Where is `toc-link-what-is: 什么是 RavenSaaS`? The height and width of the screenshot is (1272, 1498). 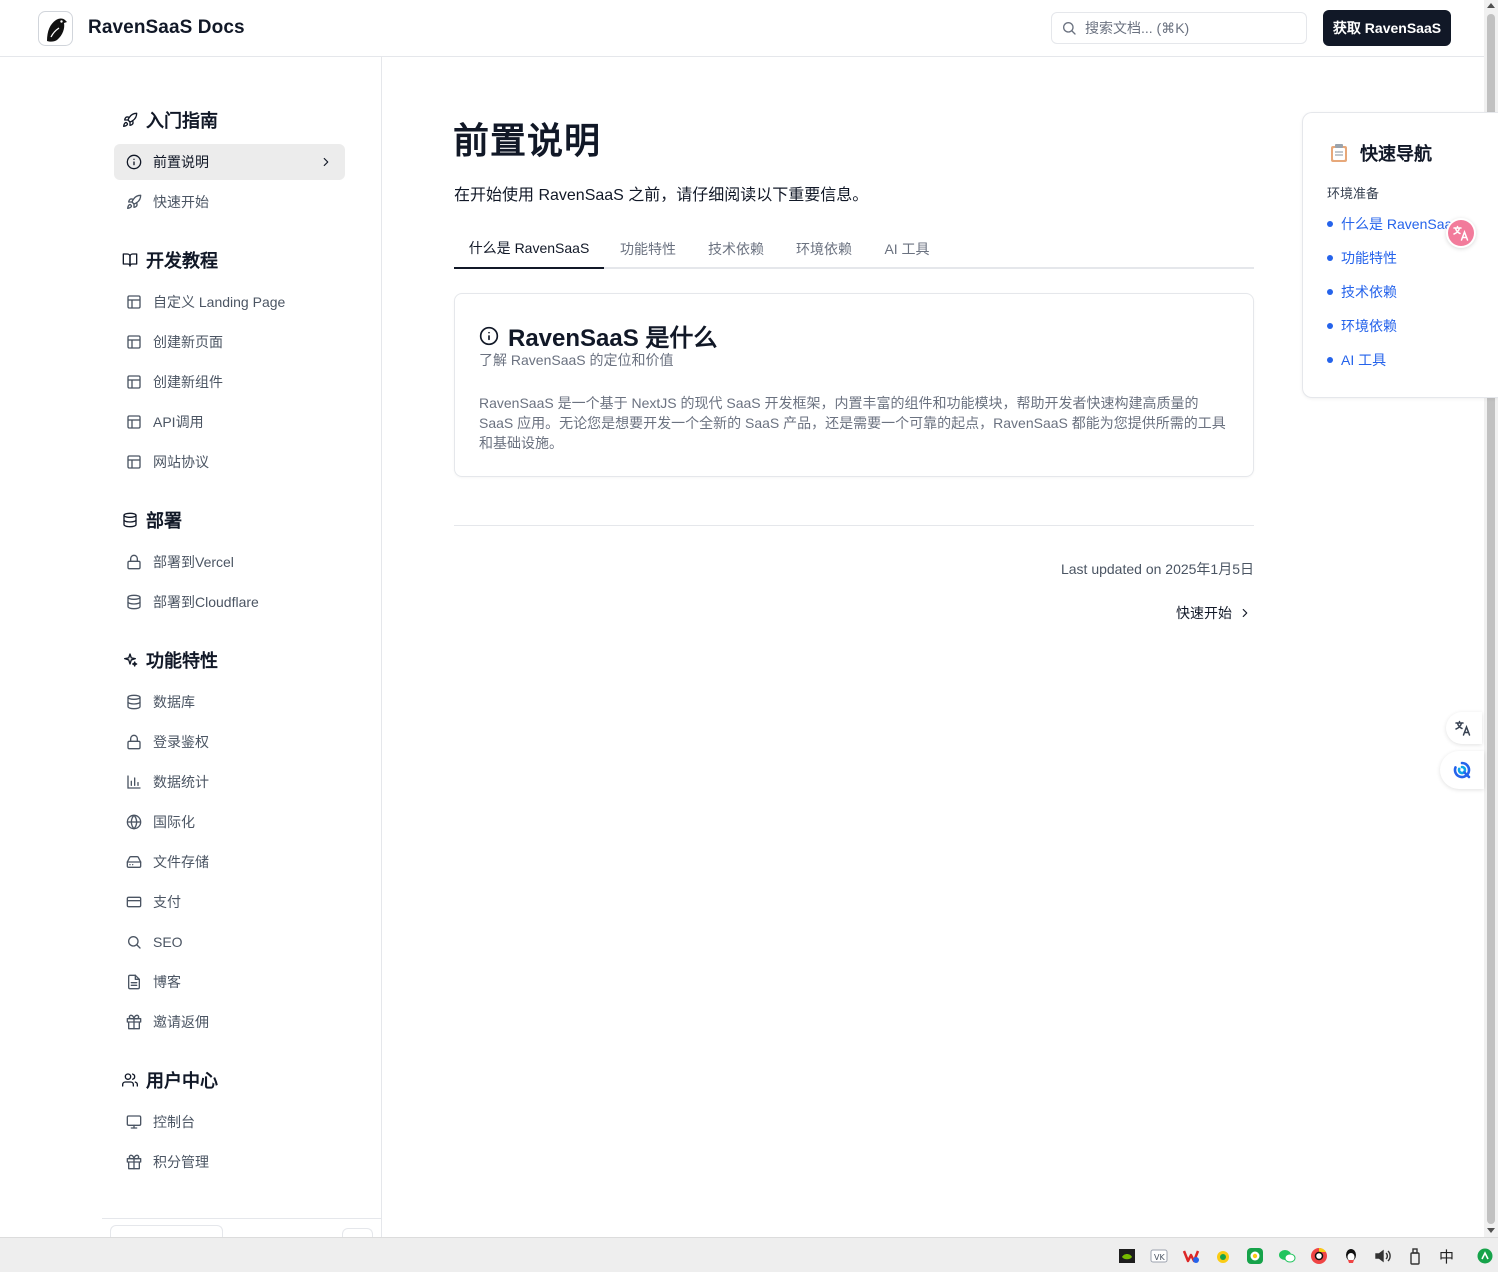
toc-link-what-is: 什么是 RavenSaaS is located at coordinates (1394, 224).